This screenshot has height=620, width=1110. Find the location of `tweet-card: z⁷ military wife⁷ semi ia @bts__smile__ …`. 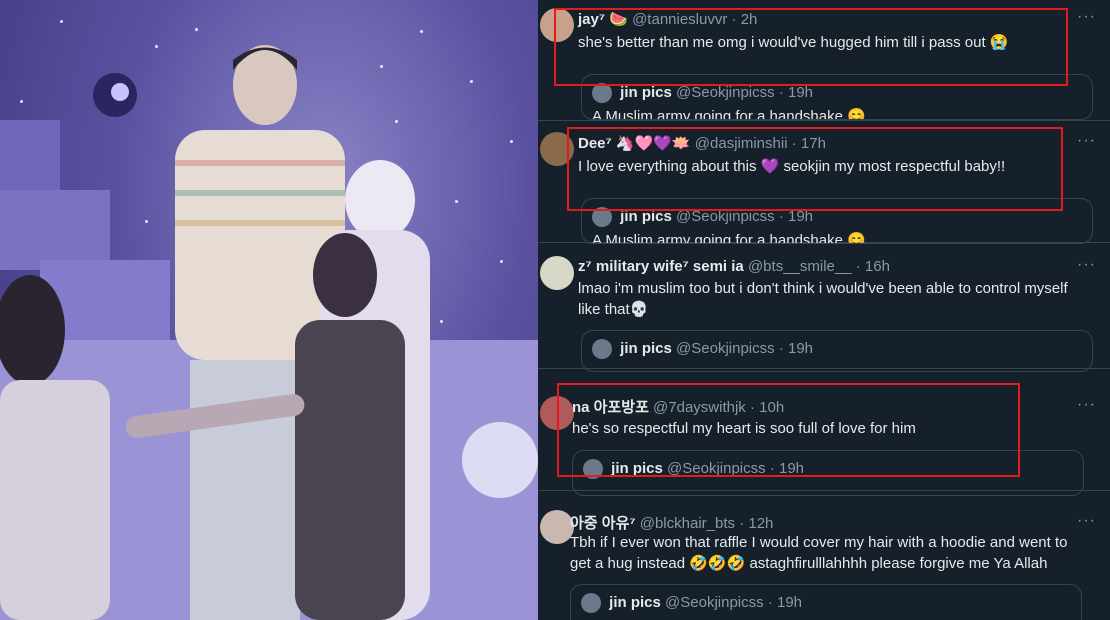

tweet-card: z⁷ military wife⁷ semi ia @bts__smile__ … is located at coordinates (824, 308).